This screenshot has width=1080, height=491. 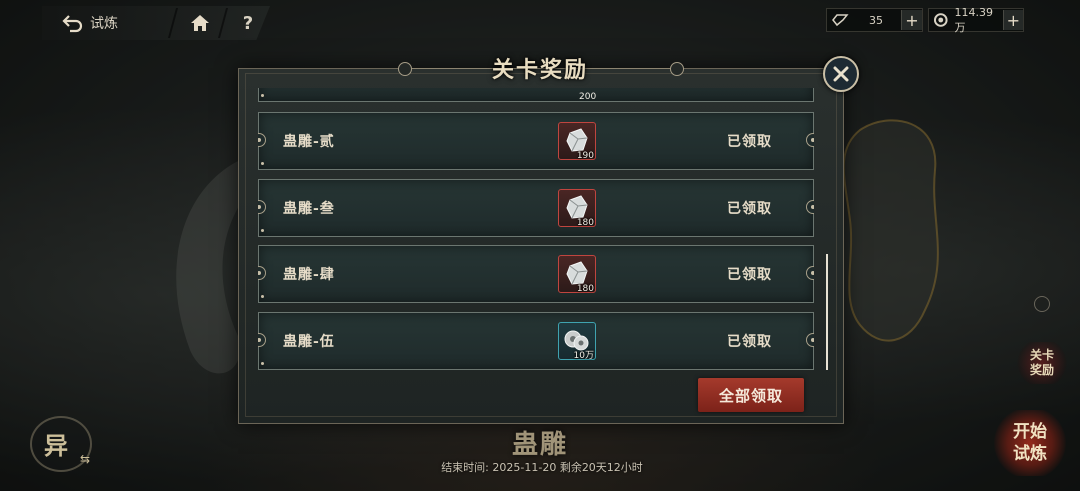 I want to click on stage-name: 蛊雕-伍, so click(x=309, y=342).